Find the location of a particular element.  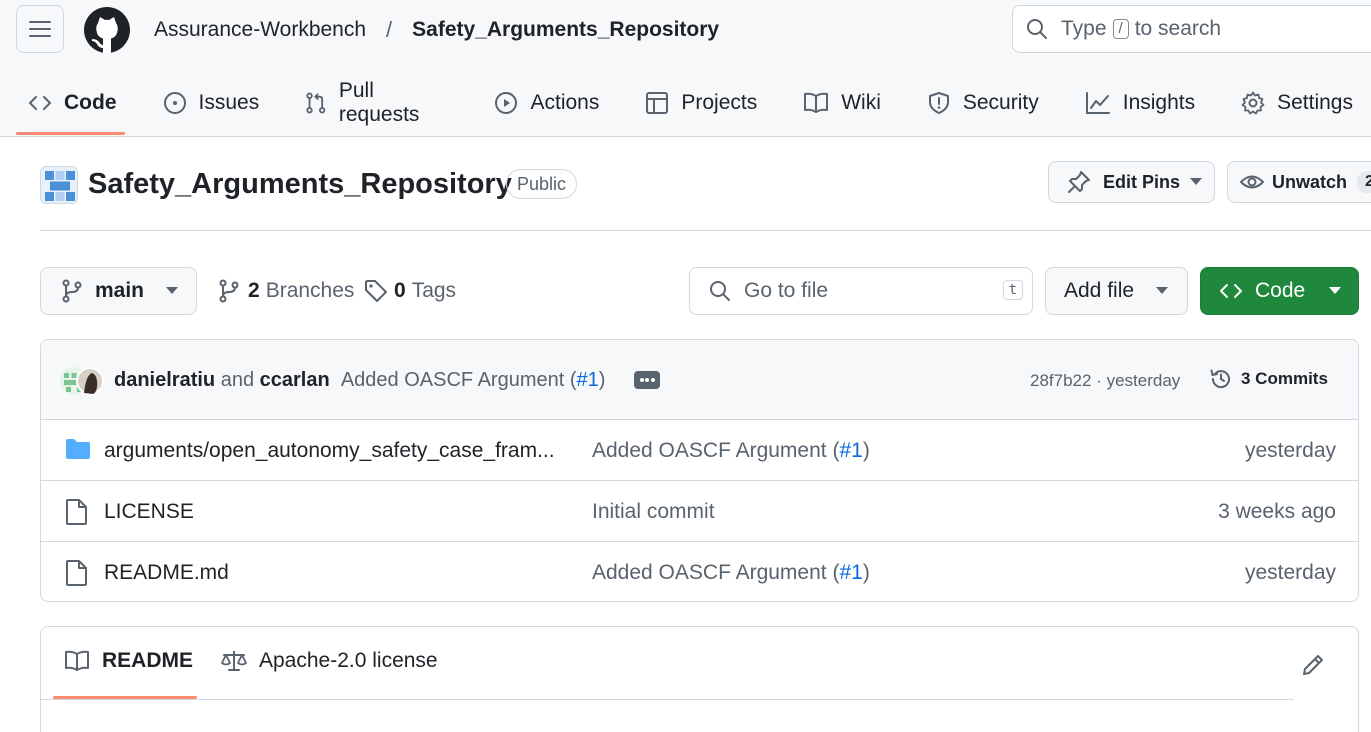

file-row: LICENSE Initial commit 3 weeks ago is located at coordinates (699, 511).